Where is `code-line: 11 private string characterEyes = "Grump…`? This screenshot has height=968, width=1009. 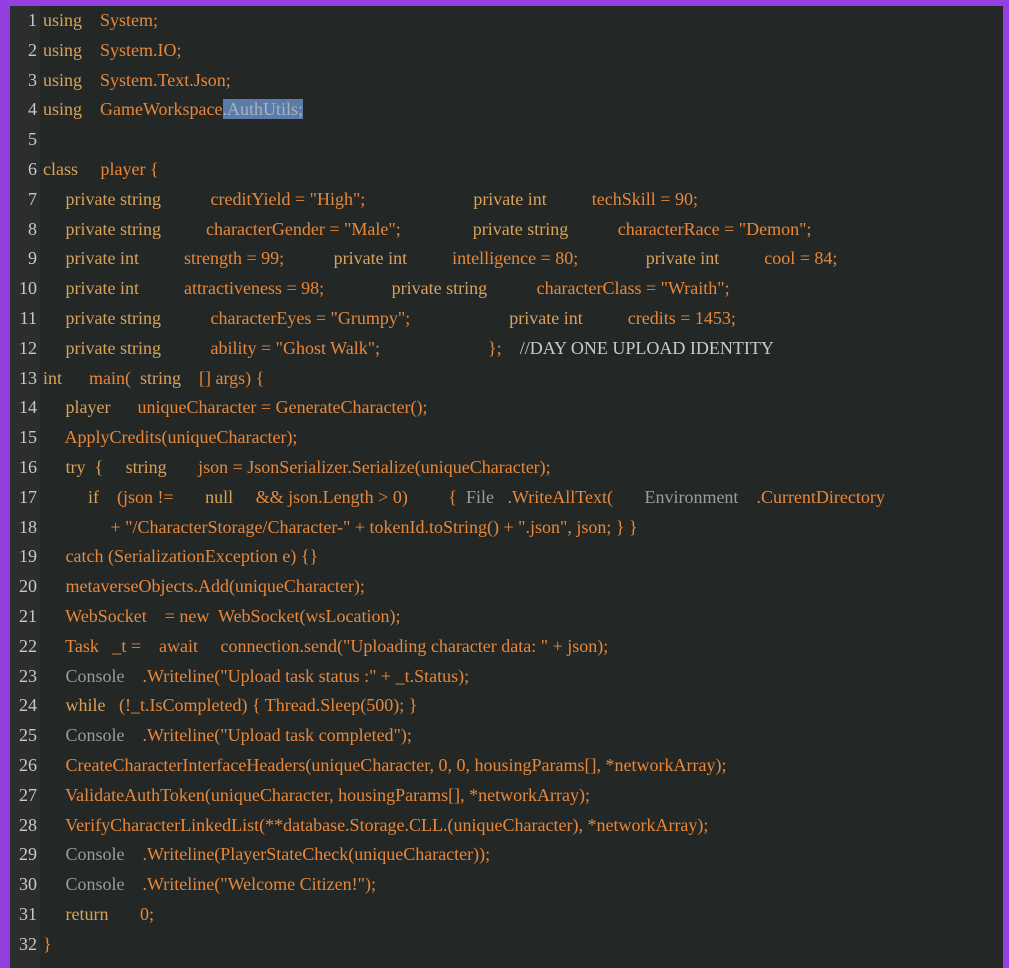 code-line: 11 private string characterEyes = "Grump… is located at coordinates (506, 319).